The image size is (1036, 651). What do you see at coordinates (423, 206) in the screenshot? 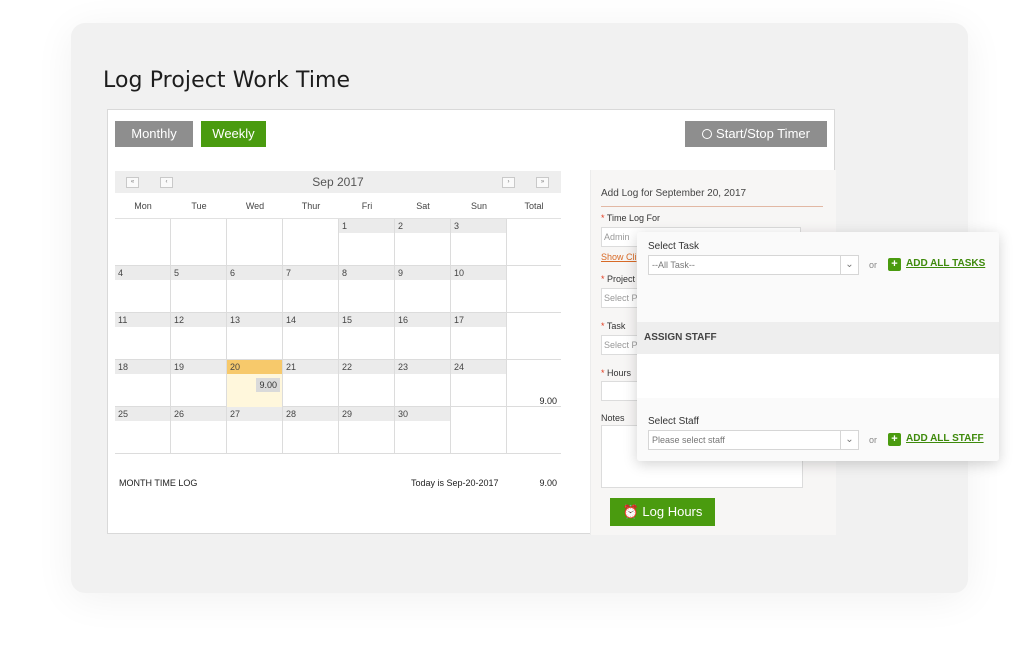
I see `weekday-label: Sat` at bounding box center [423, 206].